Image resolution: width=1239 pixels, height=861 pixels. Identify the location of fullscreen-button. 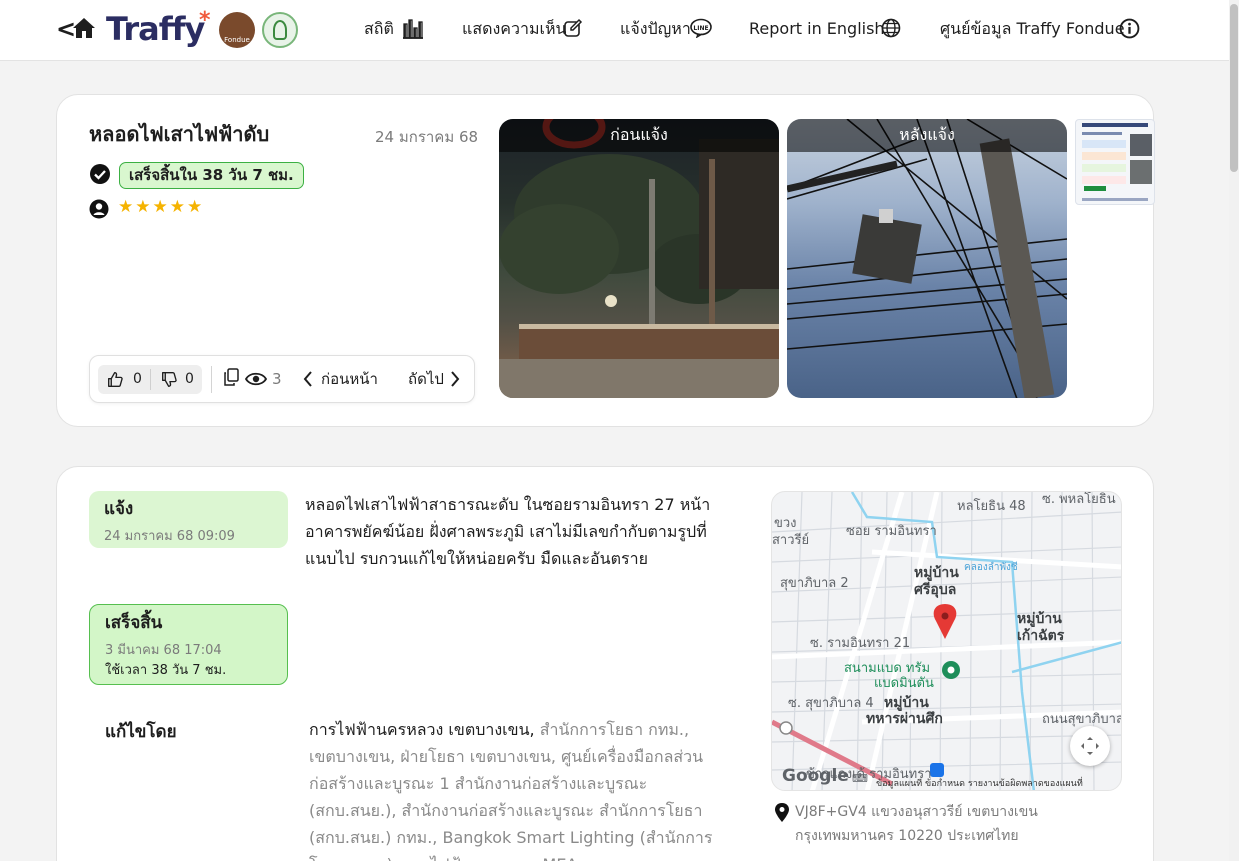
(1090, 746).